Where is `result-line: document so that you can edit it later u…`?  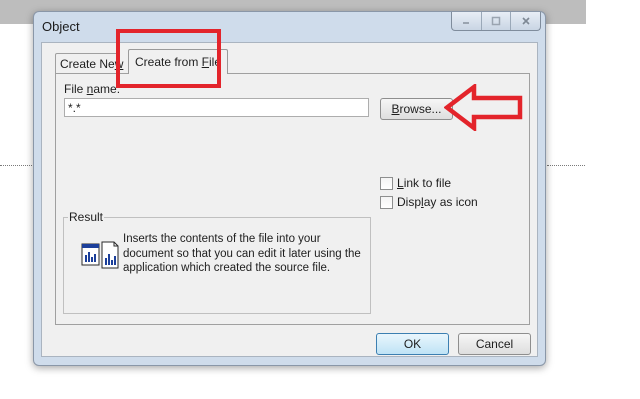
result-line: document so that you can edit it later u… is located at coordinates (242, 253).